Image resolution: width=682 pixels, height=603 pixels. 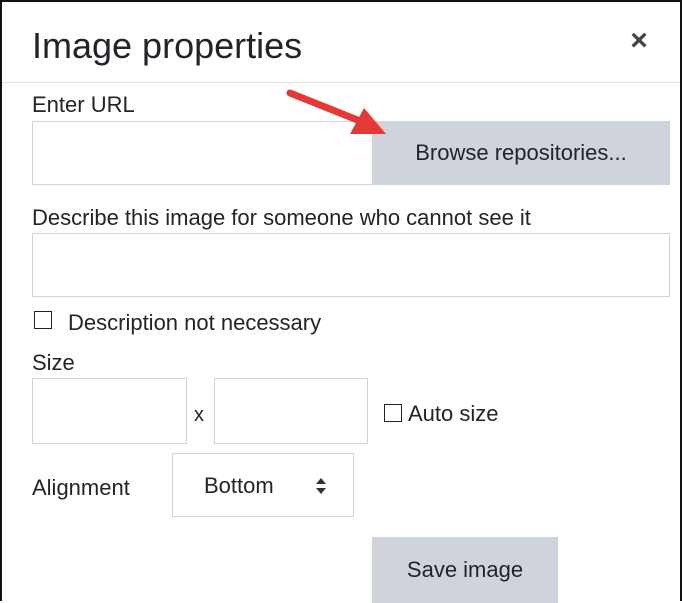 I want to click on auto-size-label: Auto size, so click(x=453, y=413).